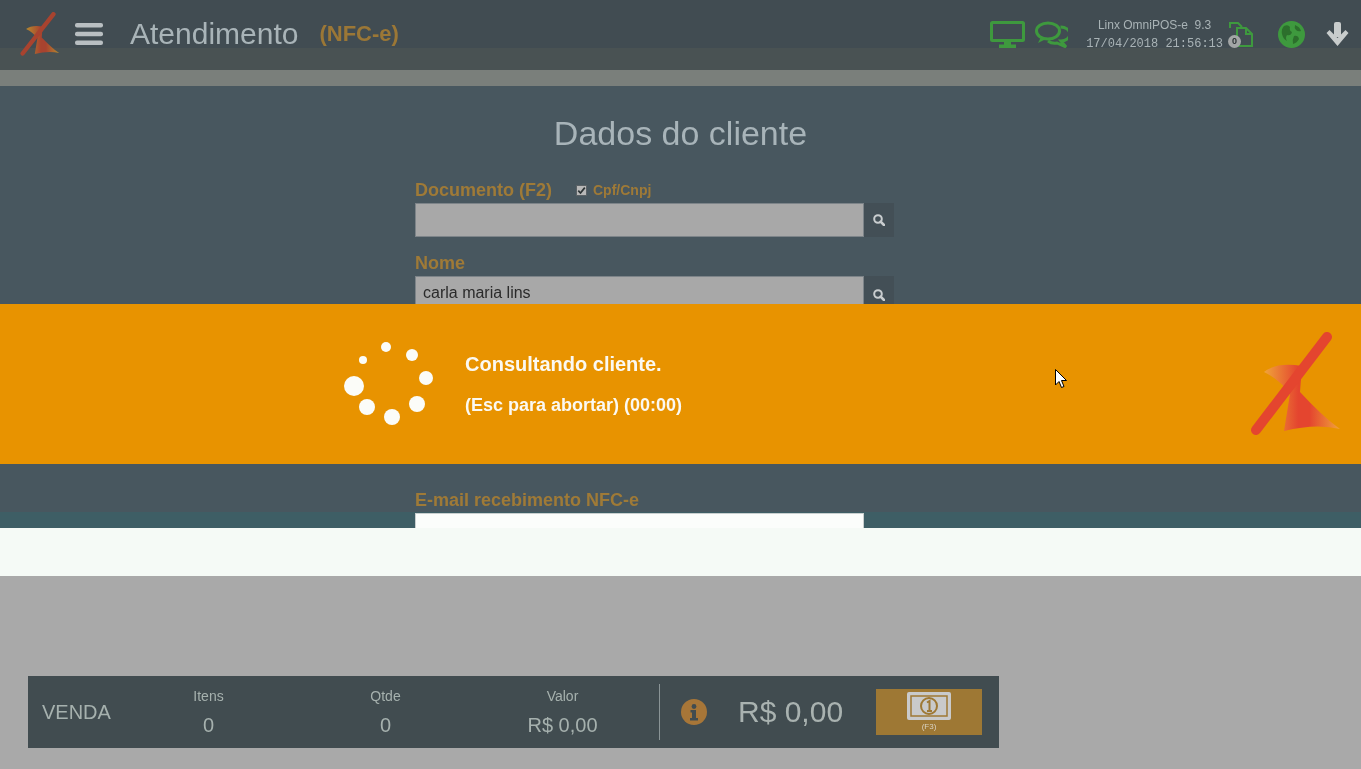 The height and width of the screenshot is (769, 1361). What do you see at coordinates (214, 34) in the screenshot?
I see `page-title: Atendimento` at bounding box center [214, 34].